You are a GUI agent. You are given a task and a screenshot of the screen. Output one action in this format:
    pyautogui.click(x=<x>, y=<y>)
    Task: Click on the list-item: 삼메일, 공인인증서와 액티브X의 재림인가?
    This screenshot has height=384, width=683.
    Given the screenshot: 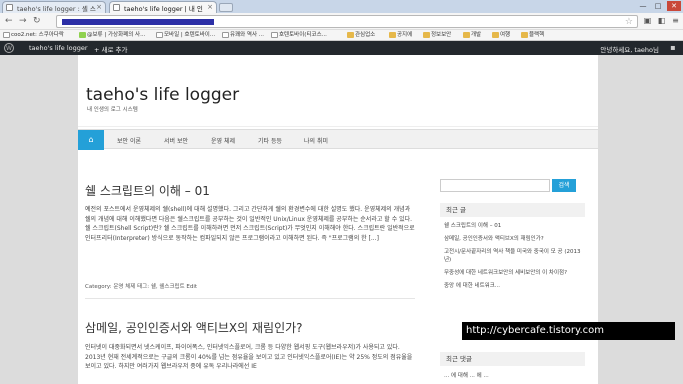 What is the action you would take?
    pyautogui.click(x=514, y=239)
    